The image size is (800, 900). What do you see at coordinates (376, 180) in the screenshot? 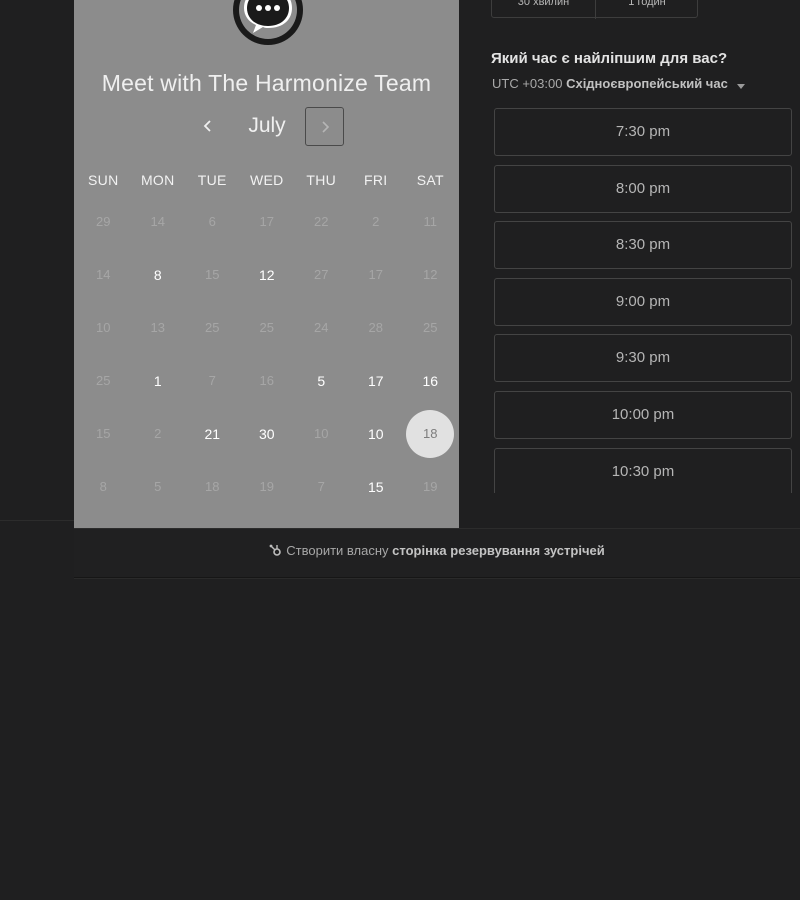
I see `weekday-label: FRI` at bounding box center [376, 180].